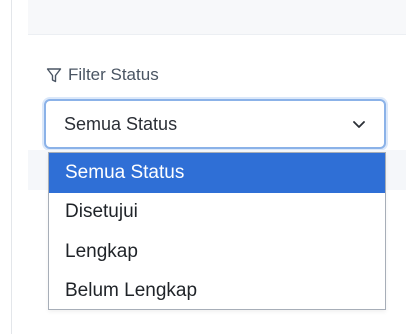  What do you see at coordinates (217, 292) in the screenshot?
I see `status-option-belum-lengkap: Belum Lengkap` at bounding box center [217, 292].